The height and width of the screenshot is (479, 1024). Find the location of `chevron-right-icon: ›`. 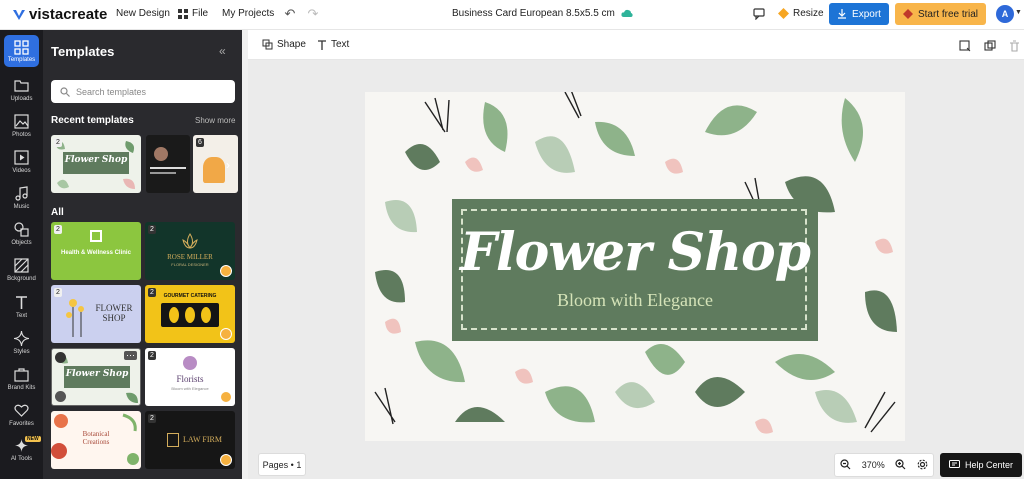

chevron-right-icon: › is located at coordinates (228, 165).